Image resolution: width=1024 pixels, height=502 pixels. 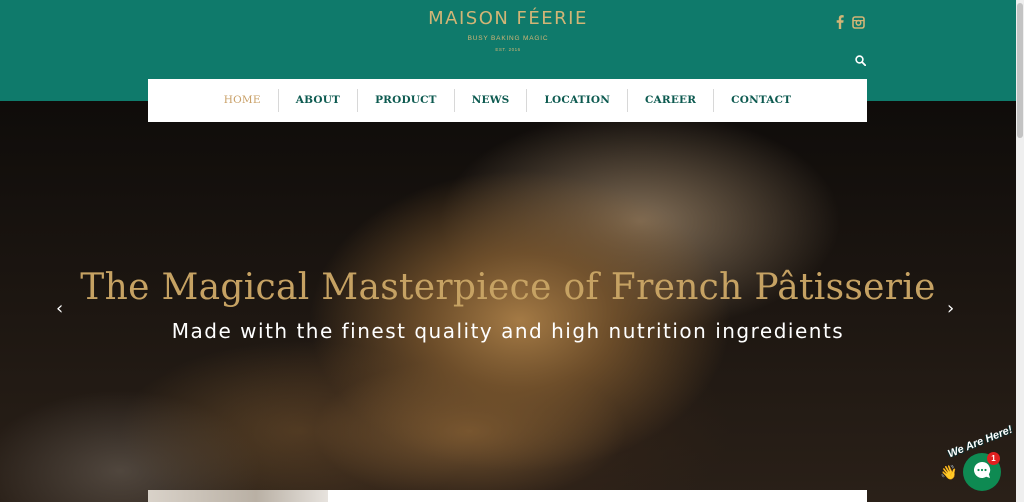 I want to click on nav-item-home: HOME, so click(x=242, y=100).